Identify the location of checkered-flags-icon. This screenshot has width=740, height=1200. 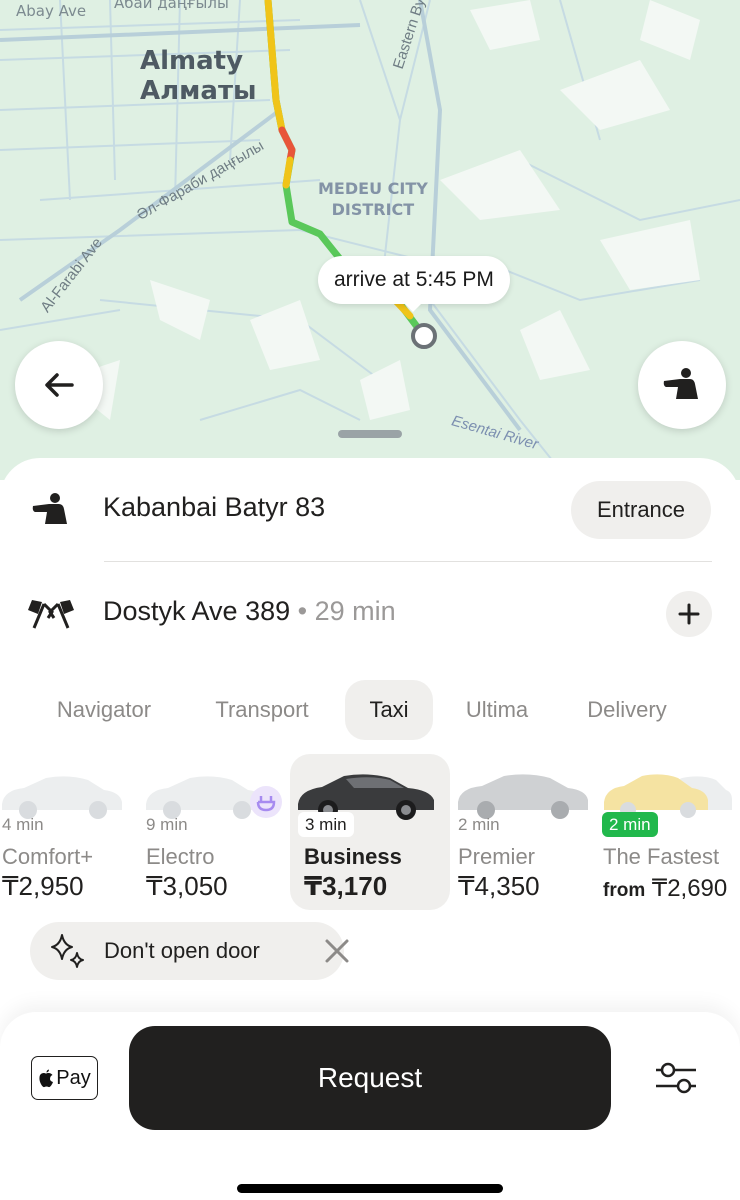
(51, 614).